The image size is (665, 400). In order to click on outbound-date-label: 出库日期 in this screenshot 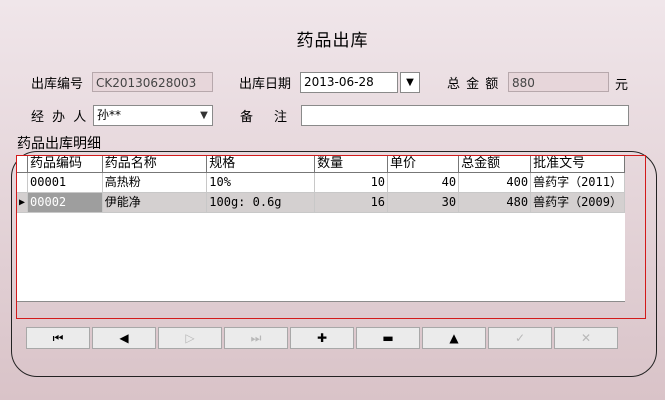, I will do `click(265, 84)`.